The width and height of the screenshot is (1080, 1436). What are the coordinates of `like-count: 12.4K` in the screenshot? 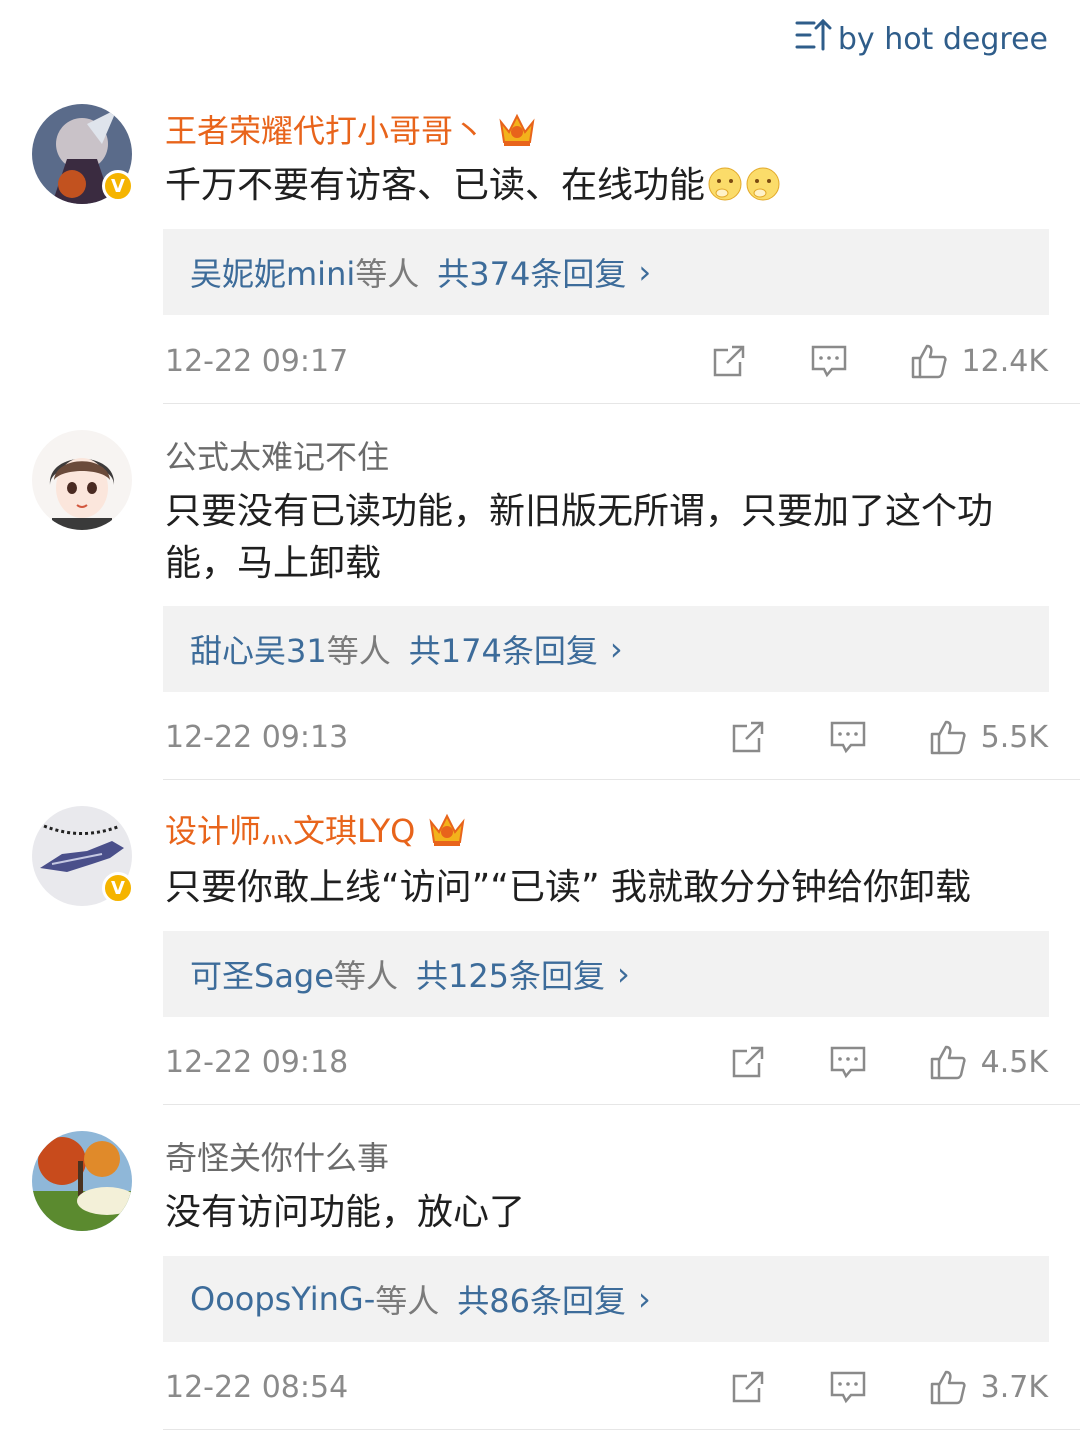 It's located at (1004, 361).